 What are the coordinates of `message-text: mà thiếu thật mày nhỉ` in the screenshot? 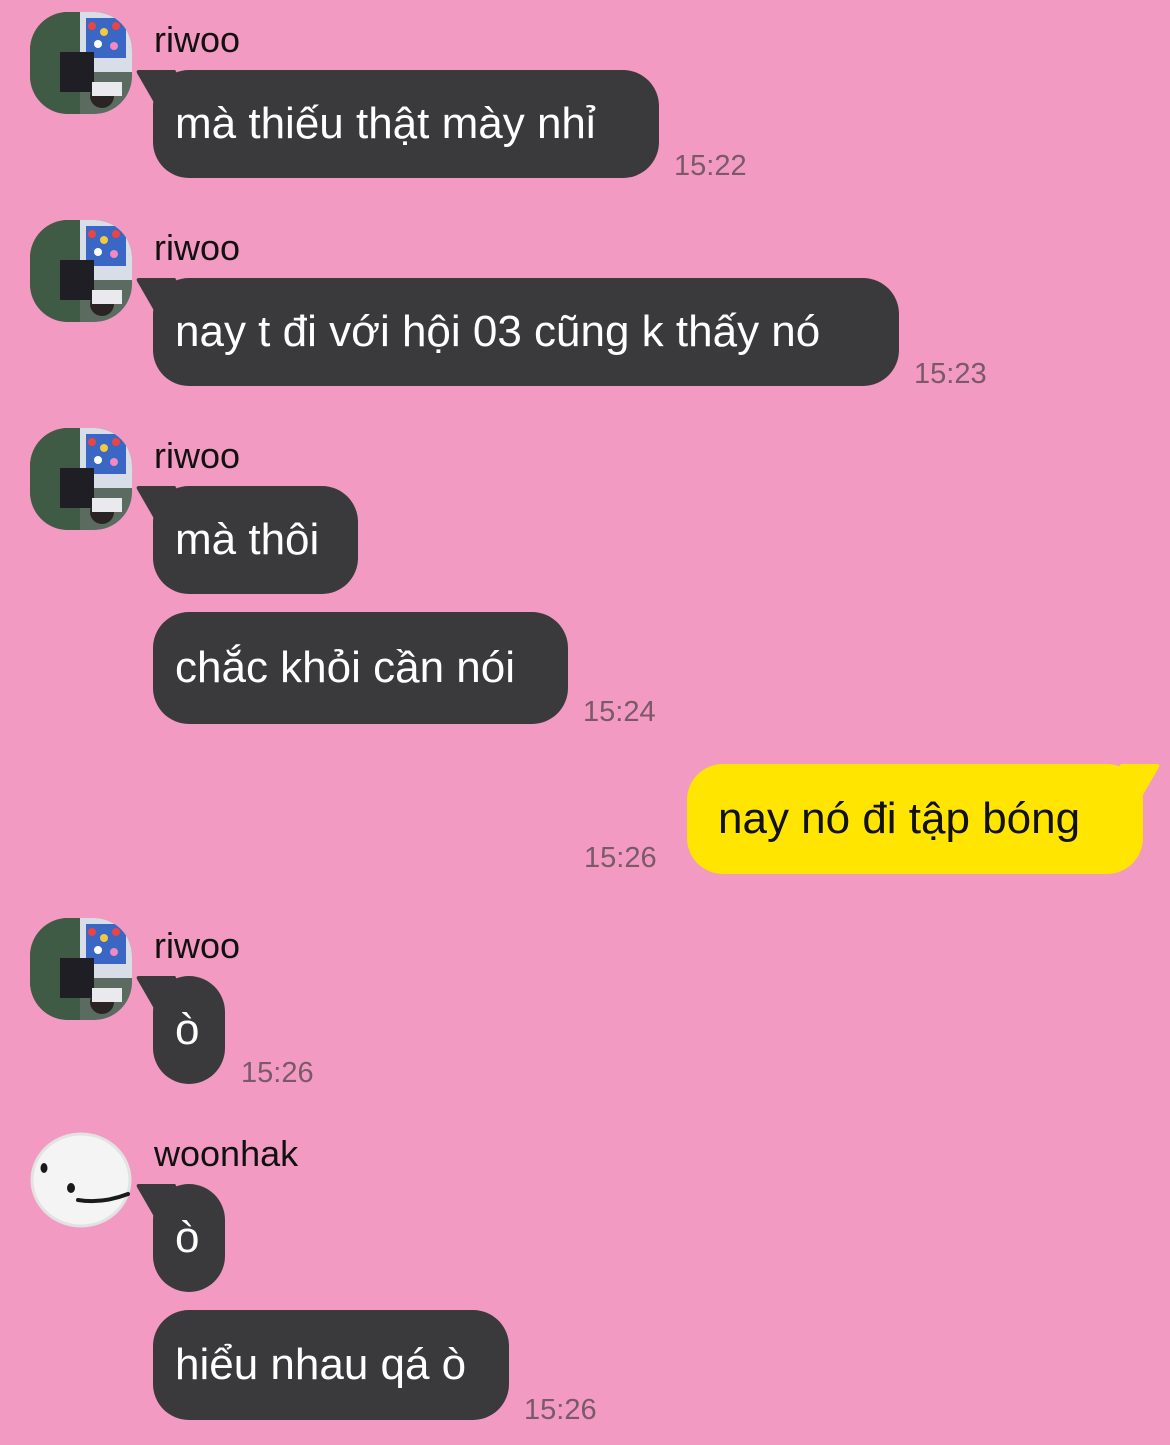 It's located at (385, 123).